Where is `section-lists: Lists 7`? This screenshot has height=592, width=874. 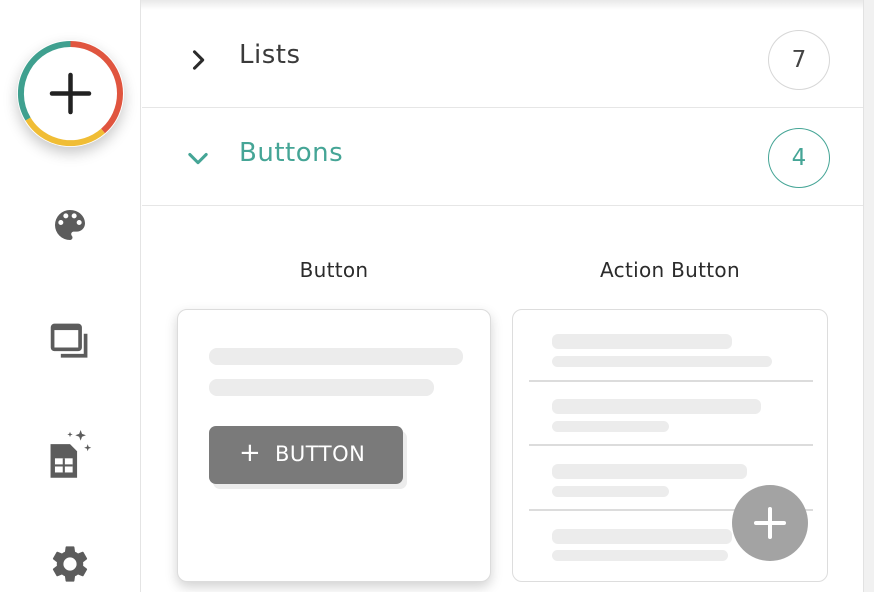
section-lists: Lists 7 is located at coordinates (502, 59).